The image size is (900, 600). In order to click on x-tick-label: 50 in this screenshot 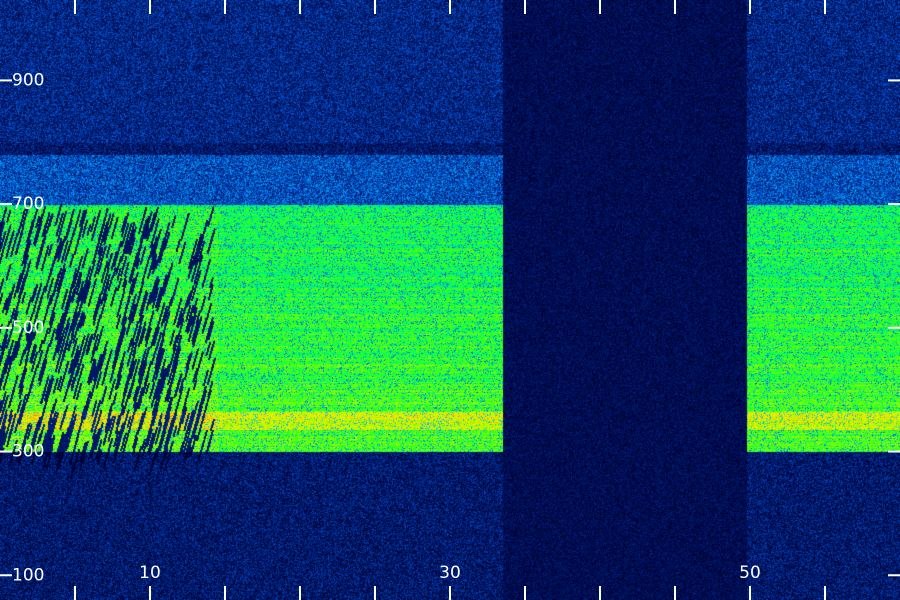, I will do `click(750, 573)`.